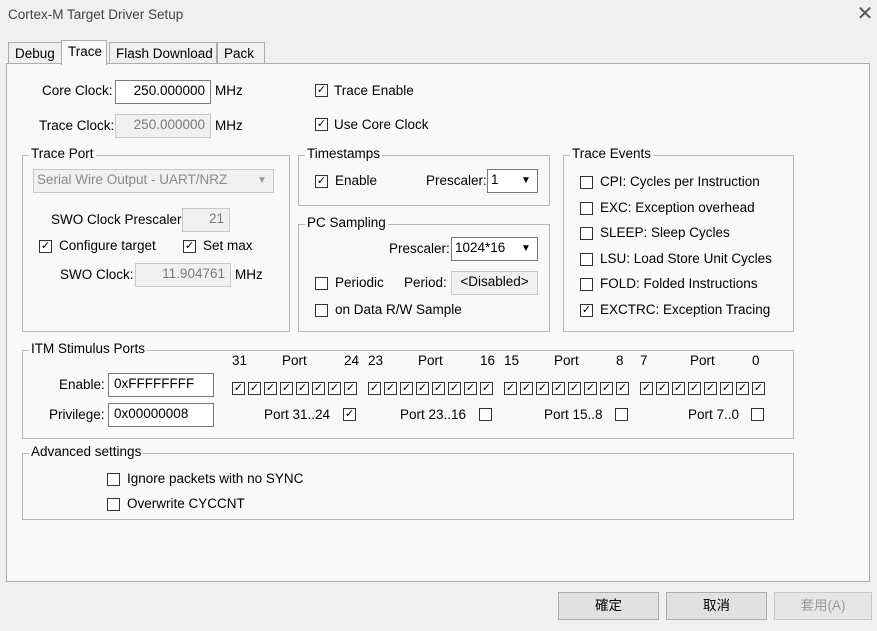 The height and width of the screenshot is (631, 877). I want to click on pc-sampling-prescaler-value: 1024*16, so click(480, 247).